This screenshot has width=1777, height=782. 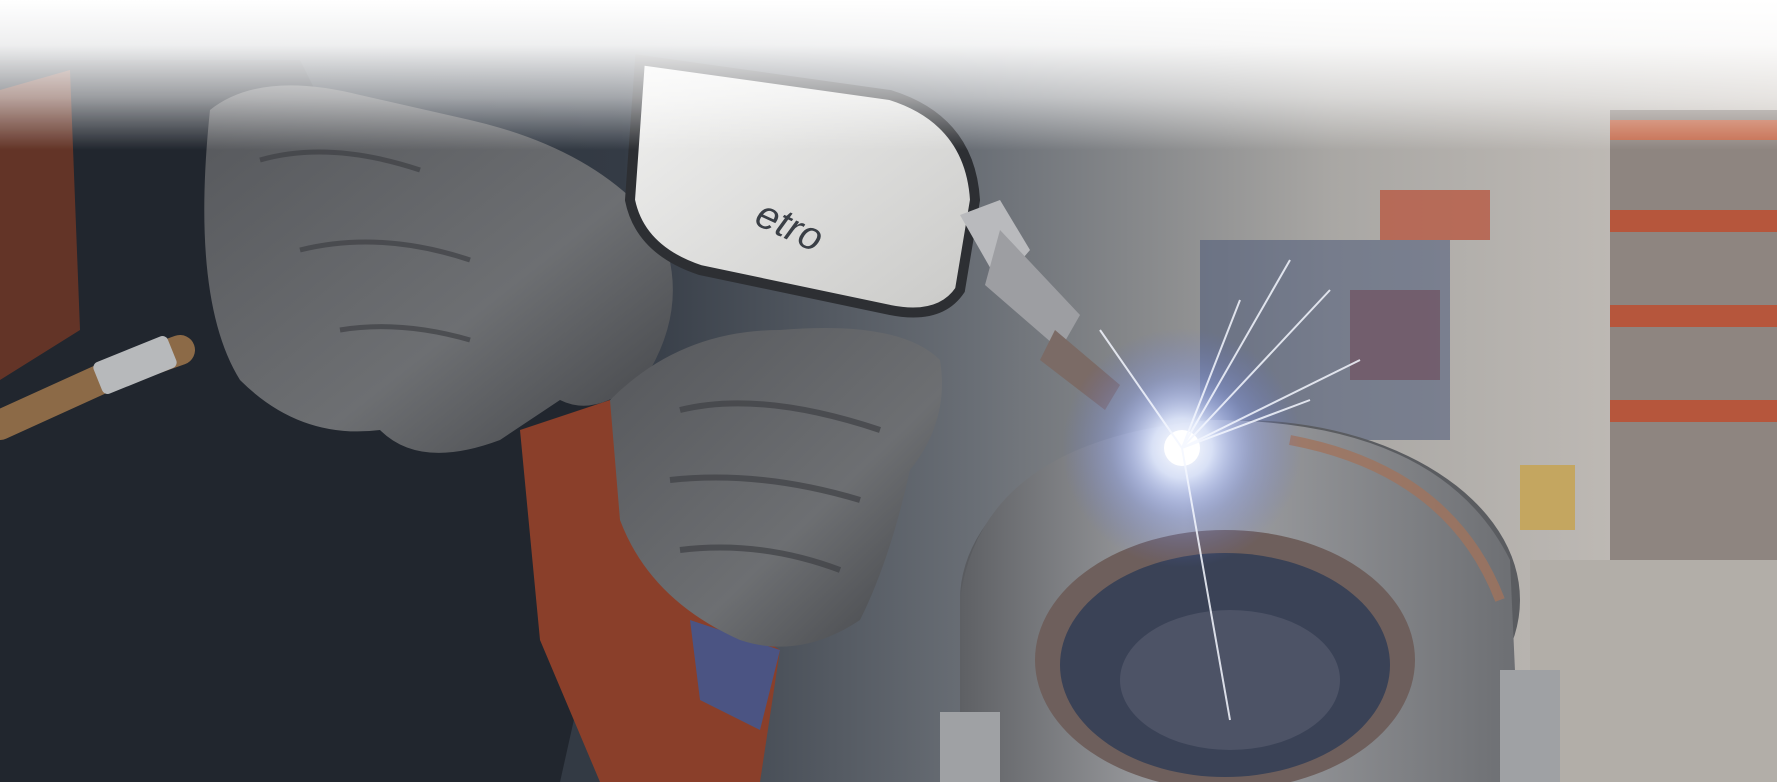 What do you see at coordinates (438, 269) in the screenshot?
I see `left-glove` at bounding box center [438, 269].